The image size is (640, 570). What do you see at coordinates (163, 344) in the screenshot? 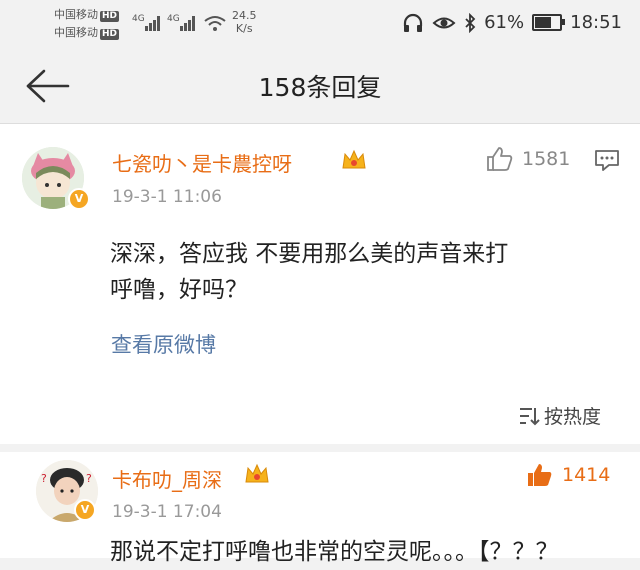
I see `view-original-link: 查看原微博` at bounding box center [163, 344].